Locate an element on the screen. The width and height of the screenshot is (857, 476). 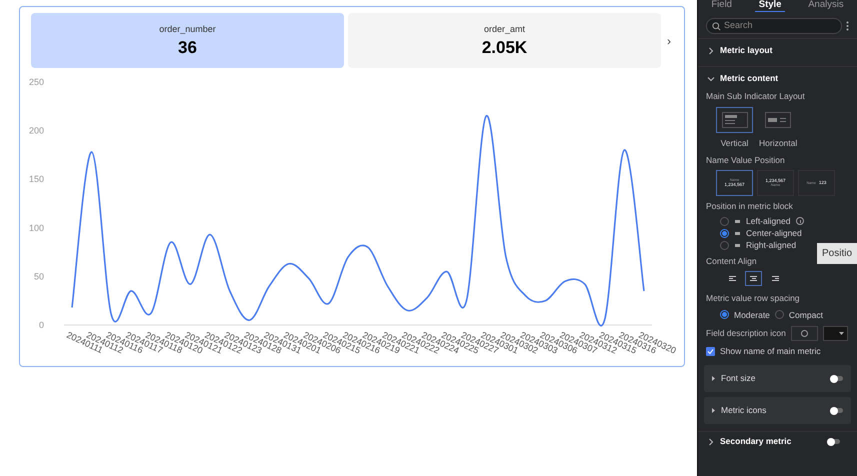
search-input: Search is located at coordinates (764, 26).